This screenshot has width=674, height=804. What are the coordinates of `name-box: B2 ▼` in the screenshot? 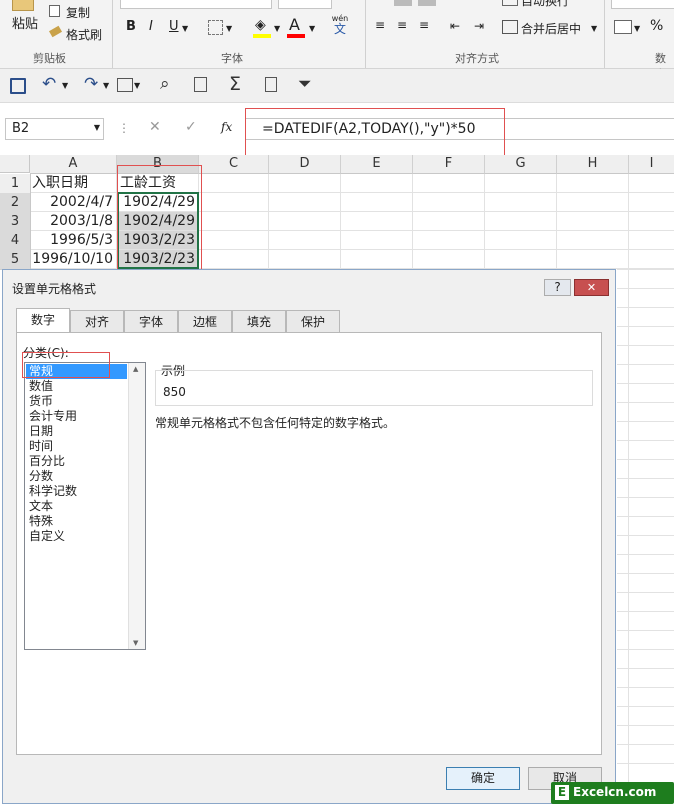 It's located at (54, 129).